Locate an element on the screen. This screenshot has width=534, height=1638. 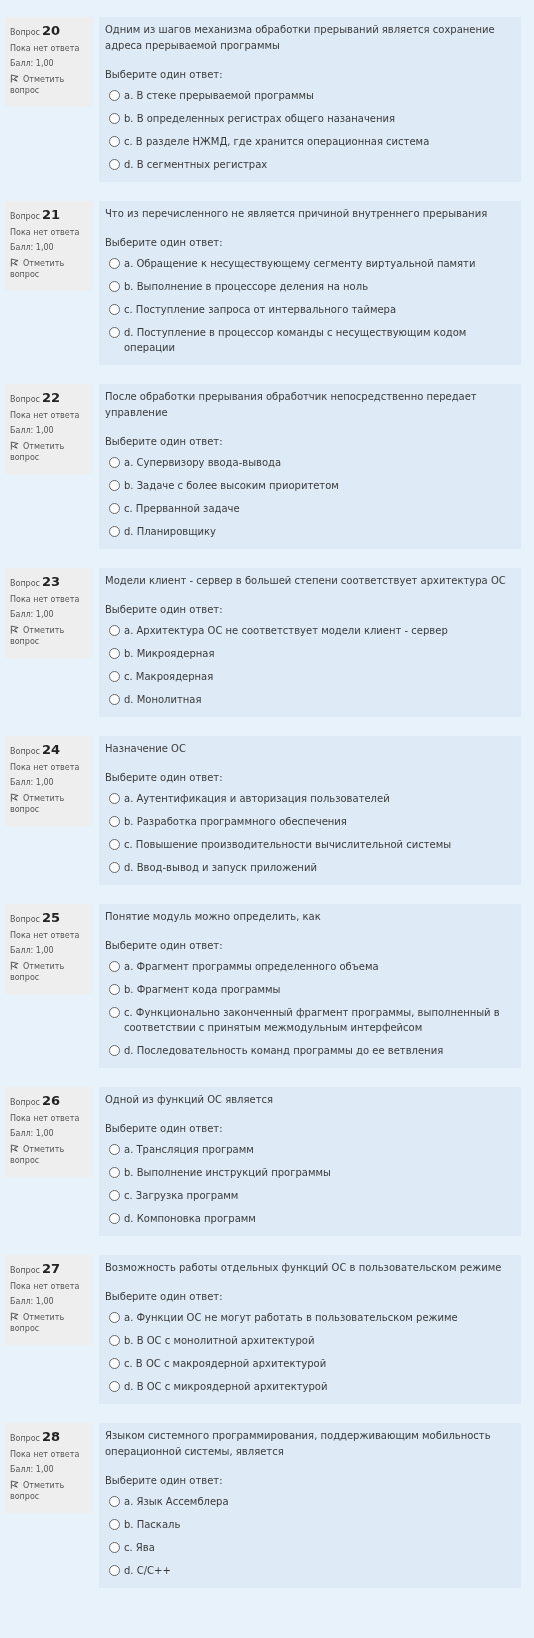
answer-option: a. Архитектура ОС не соответствует модели клиент - сервер is located at coordinates (286, 630).